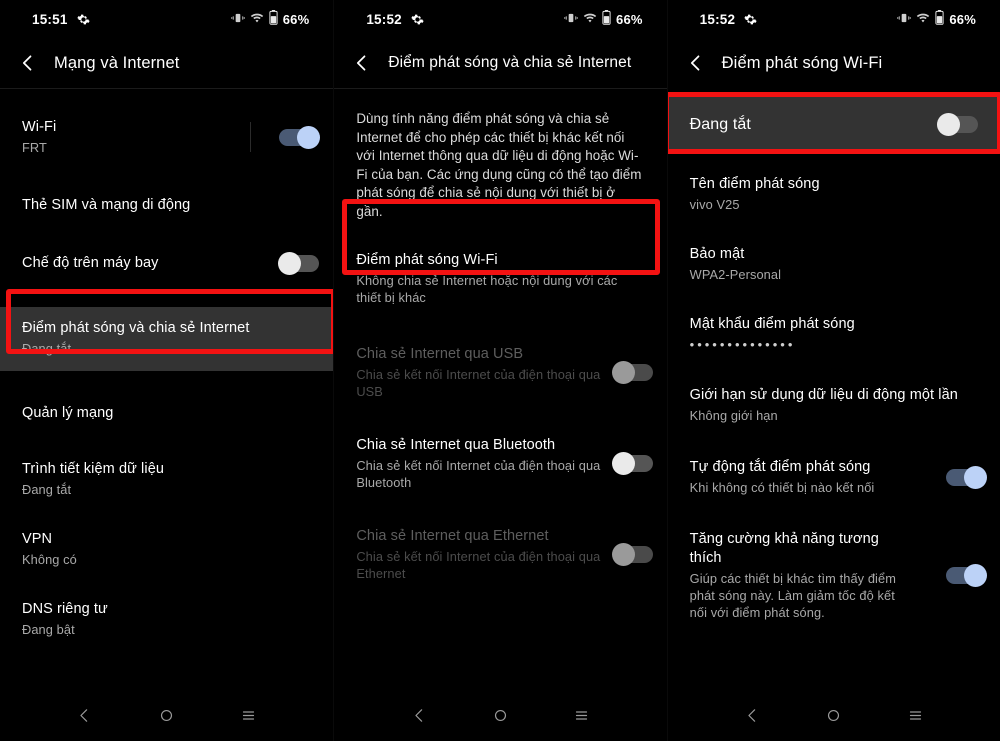 The height and width of the screenshot is (741, 1000). I want to click on list-item-title: Chế độ trên máy bay, so click(90, 262).